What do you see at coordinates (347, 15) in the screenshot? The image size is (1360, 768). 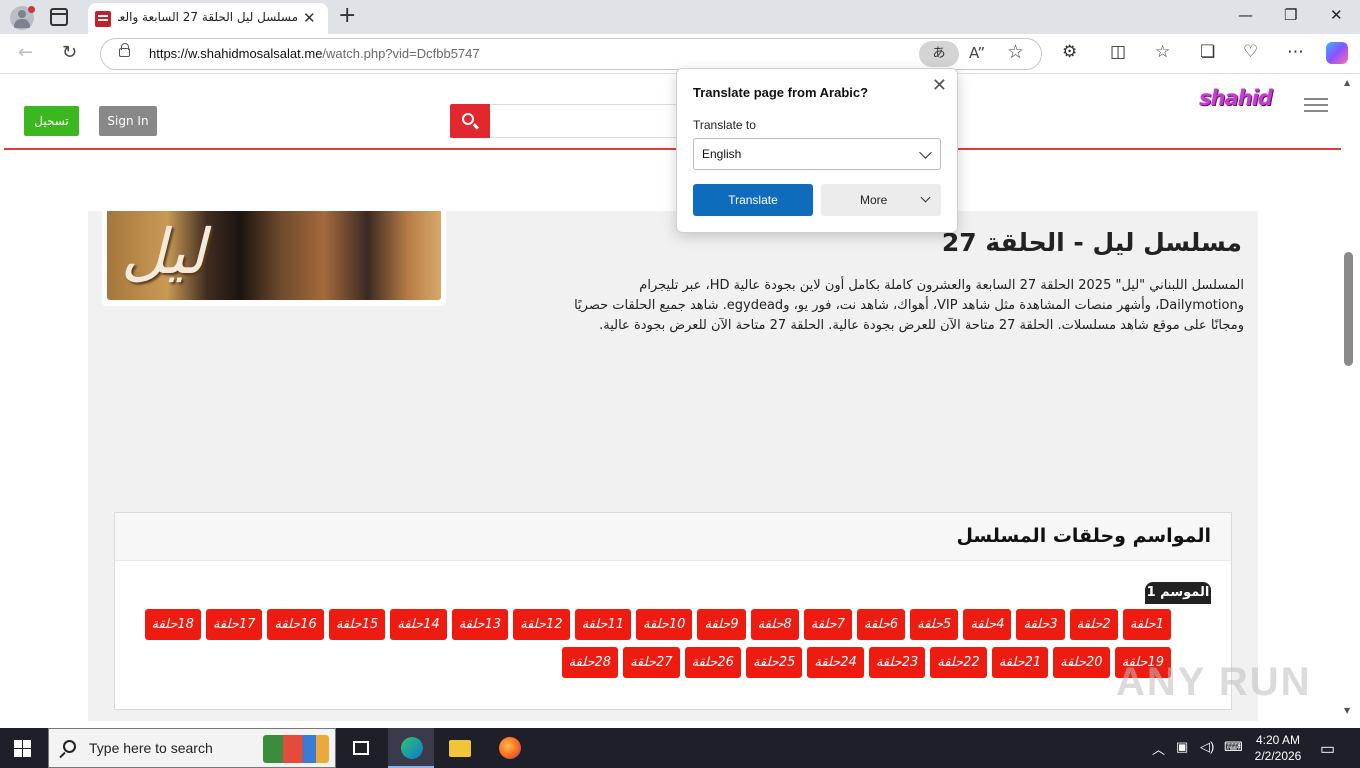 I see `new-tab-button: +` at bounding box center [347, 15].